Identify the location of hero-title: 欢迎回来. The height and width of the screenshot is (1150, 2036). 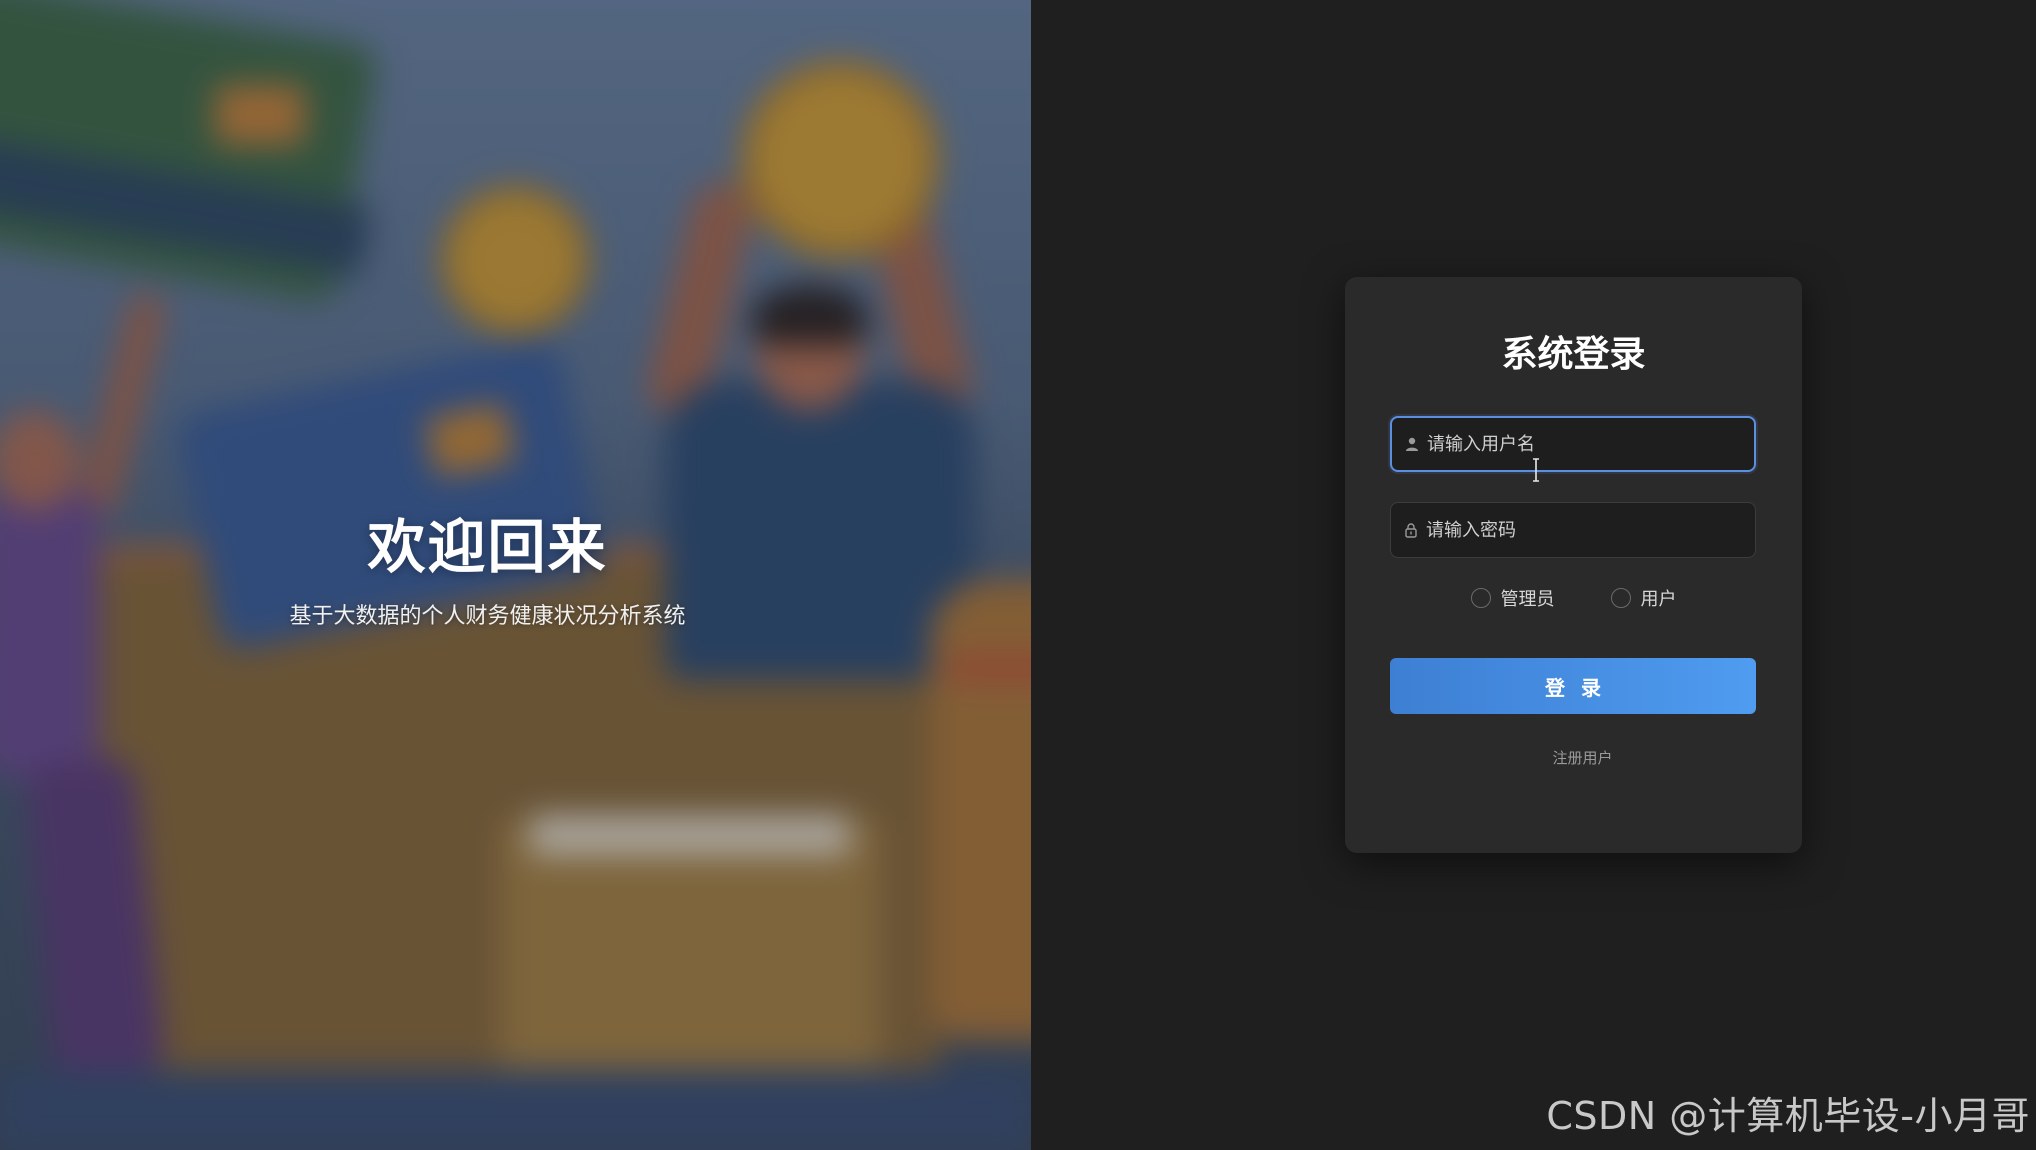
(487, 547).